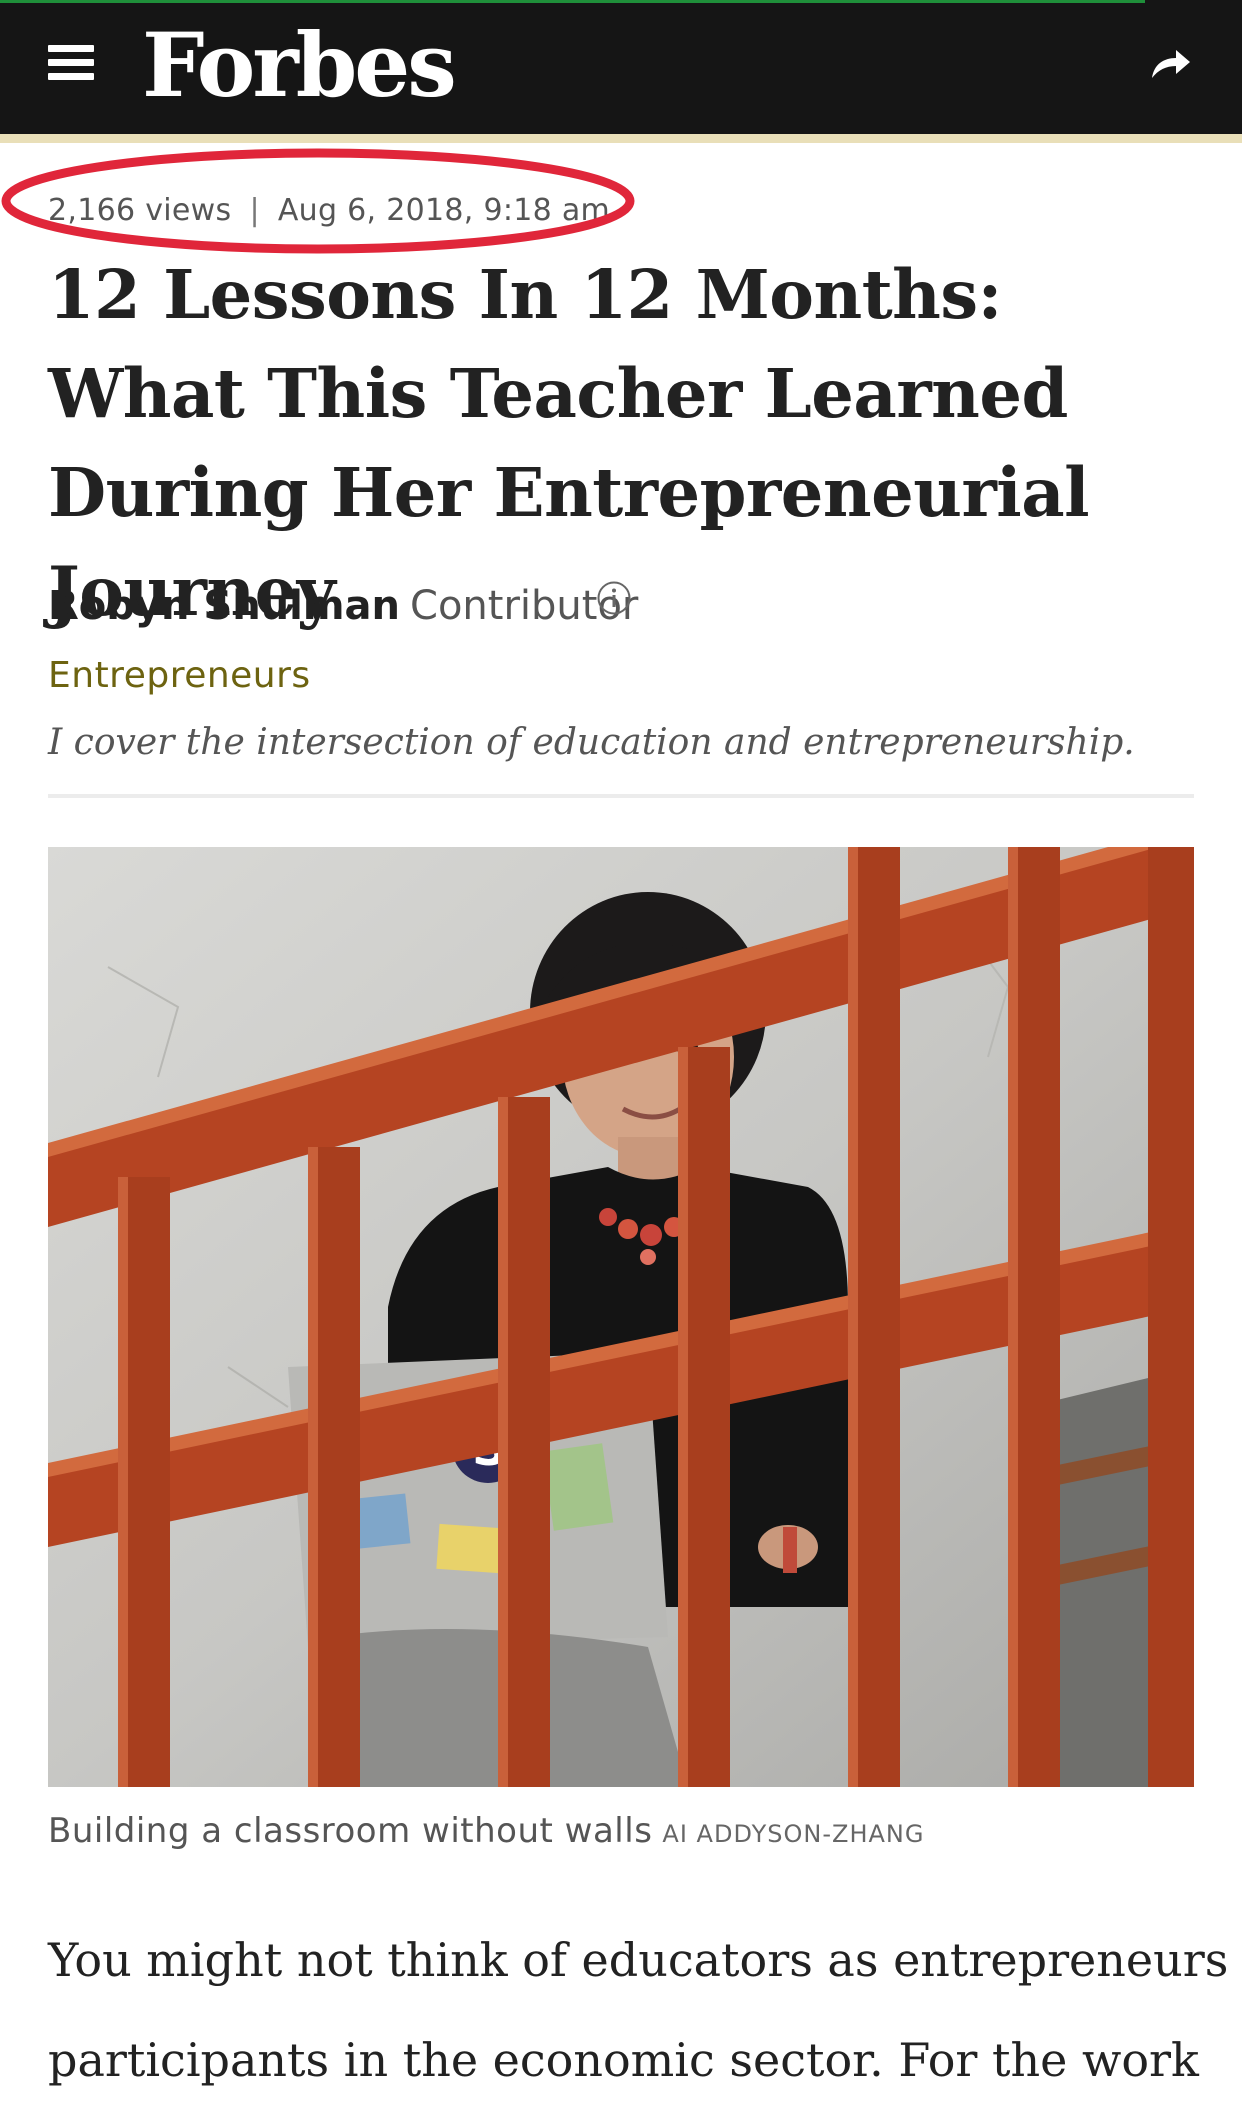 The image size is (1242, 2110). Describe the element at coordinates (621, 138) in the screenshot. I see `header-accent-rule` at that location.